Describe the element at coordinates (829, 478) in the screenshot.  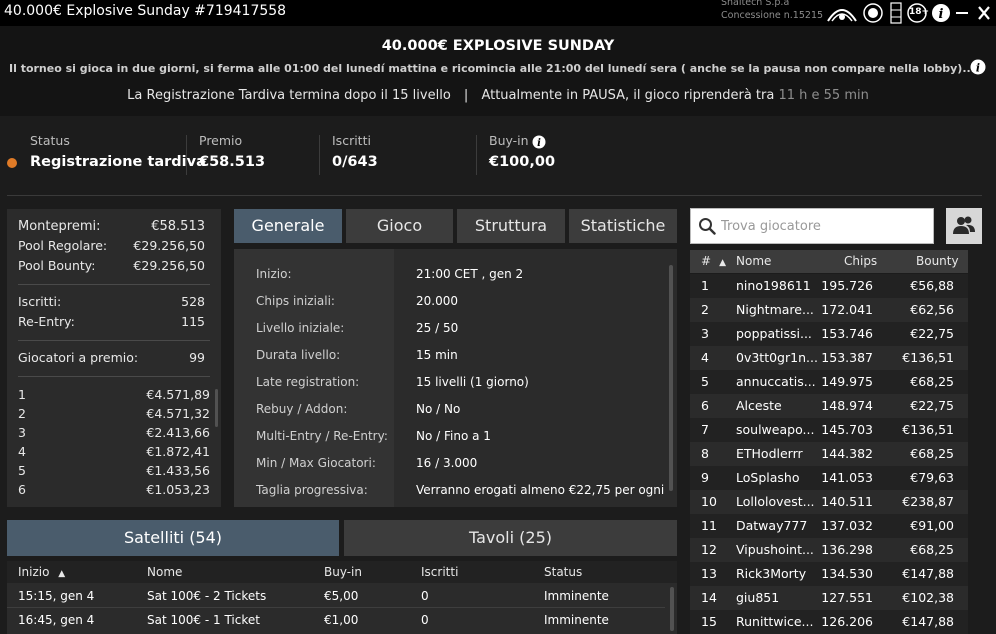
I see `table-row: 9 LoSplasho 141.053 €79,63` at that location.